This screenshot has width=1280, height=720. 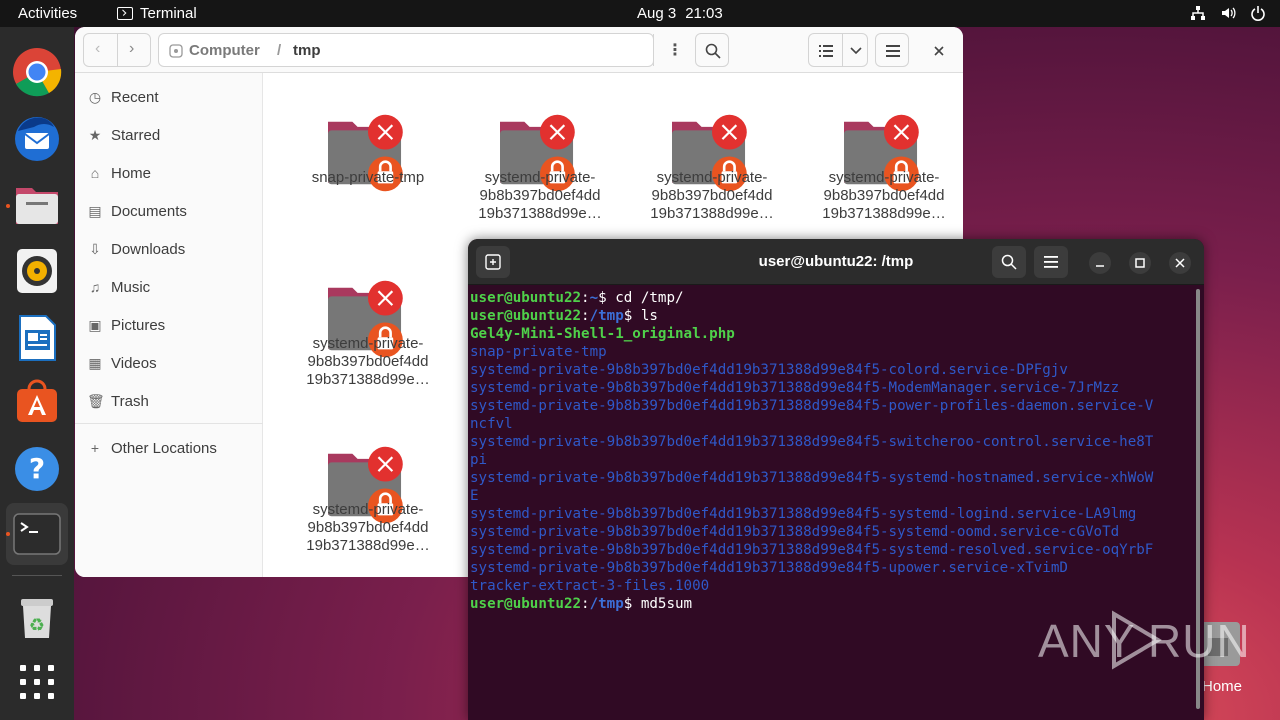 What do you see at coordinates (47, 13) in the screenshot?
I see `activities-button: Activities` at bounding box center [47, 13].